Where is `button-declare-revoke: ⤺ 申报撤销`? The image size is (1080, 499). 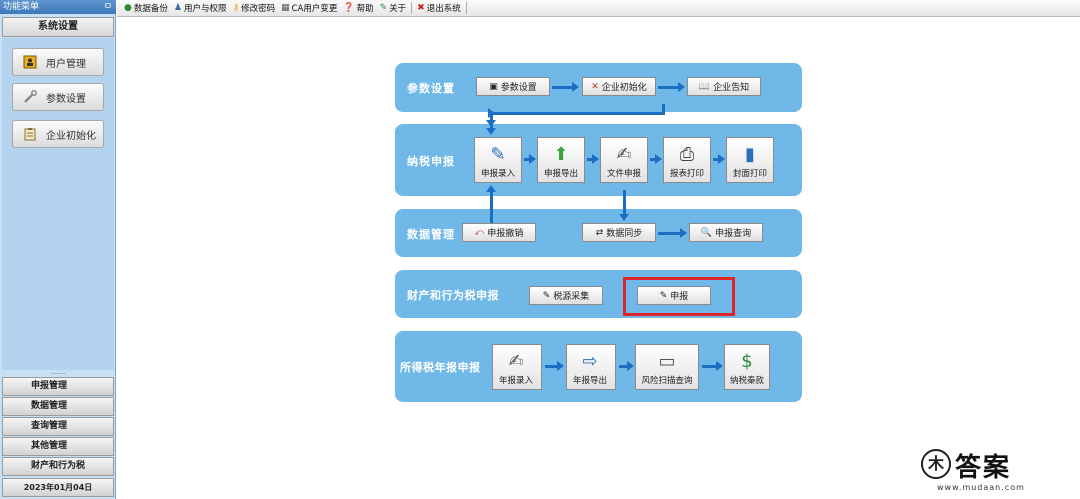
button-declare-revoke: ⤺ 申报撤销 is located at coordinates (499, 232).